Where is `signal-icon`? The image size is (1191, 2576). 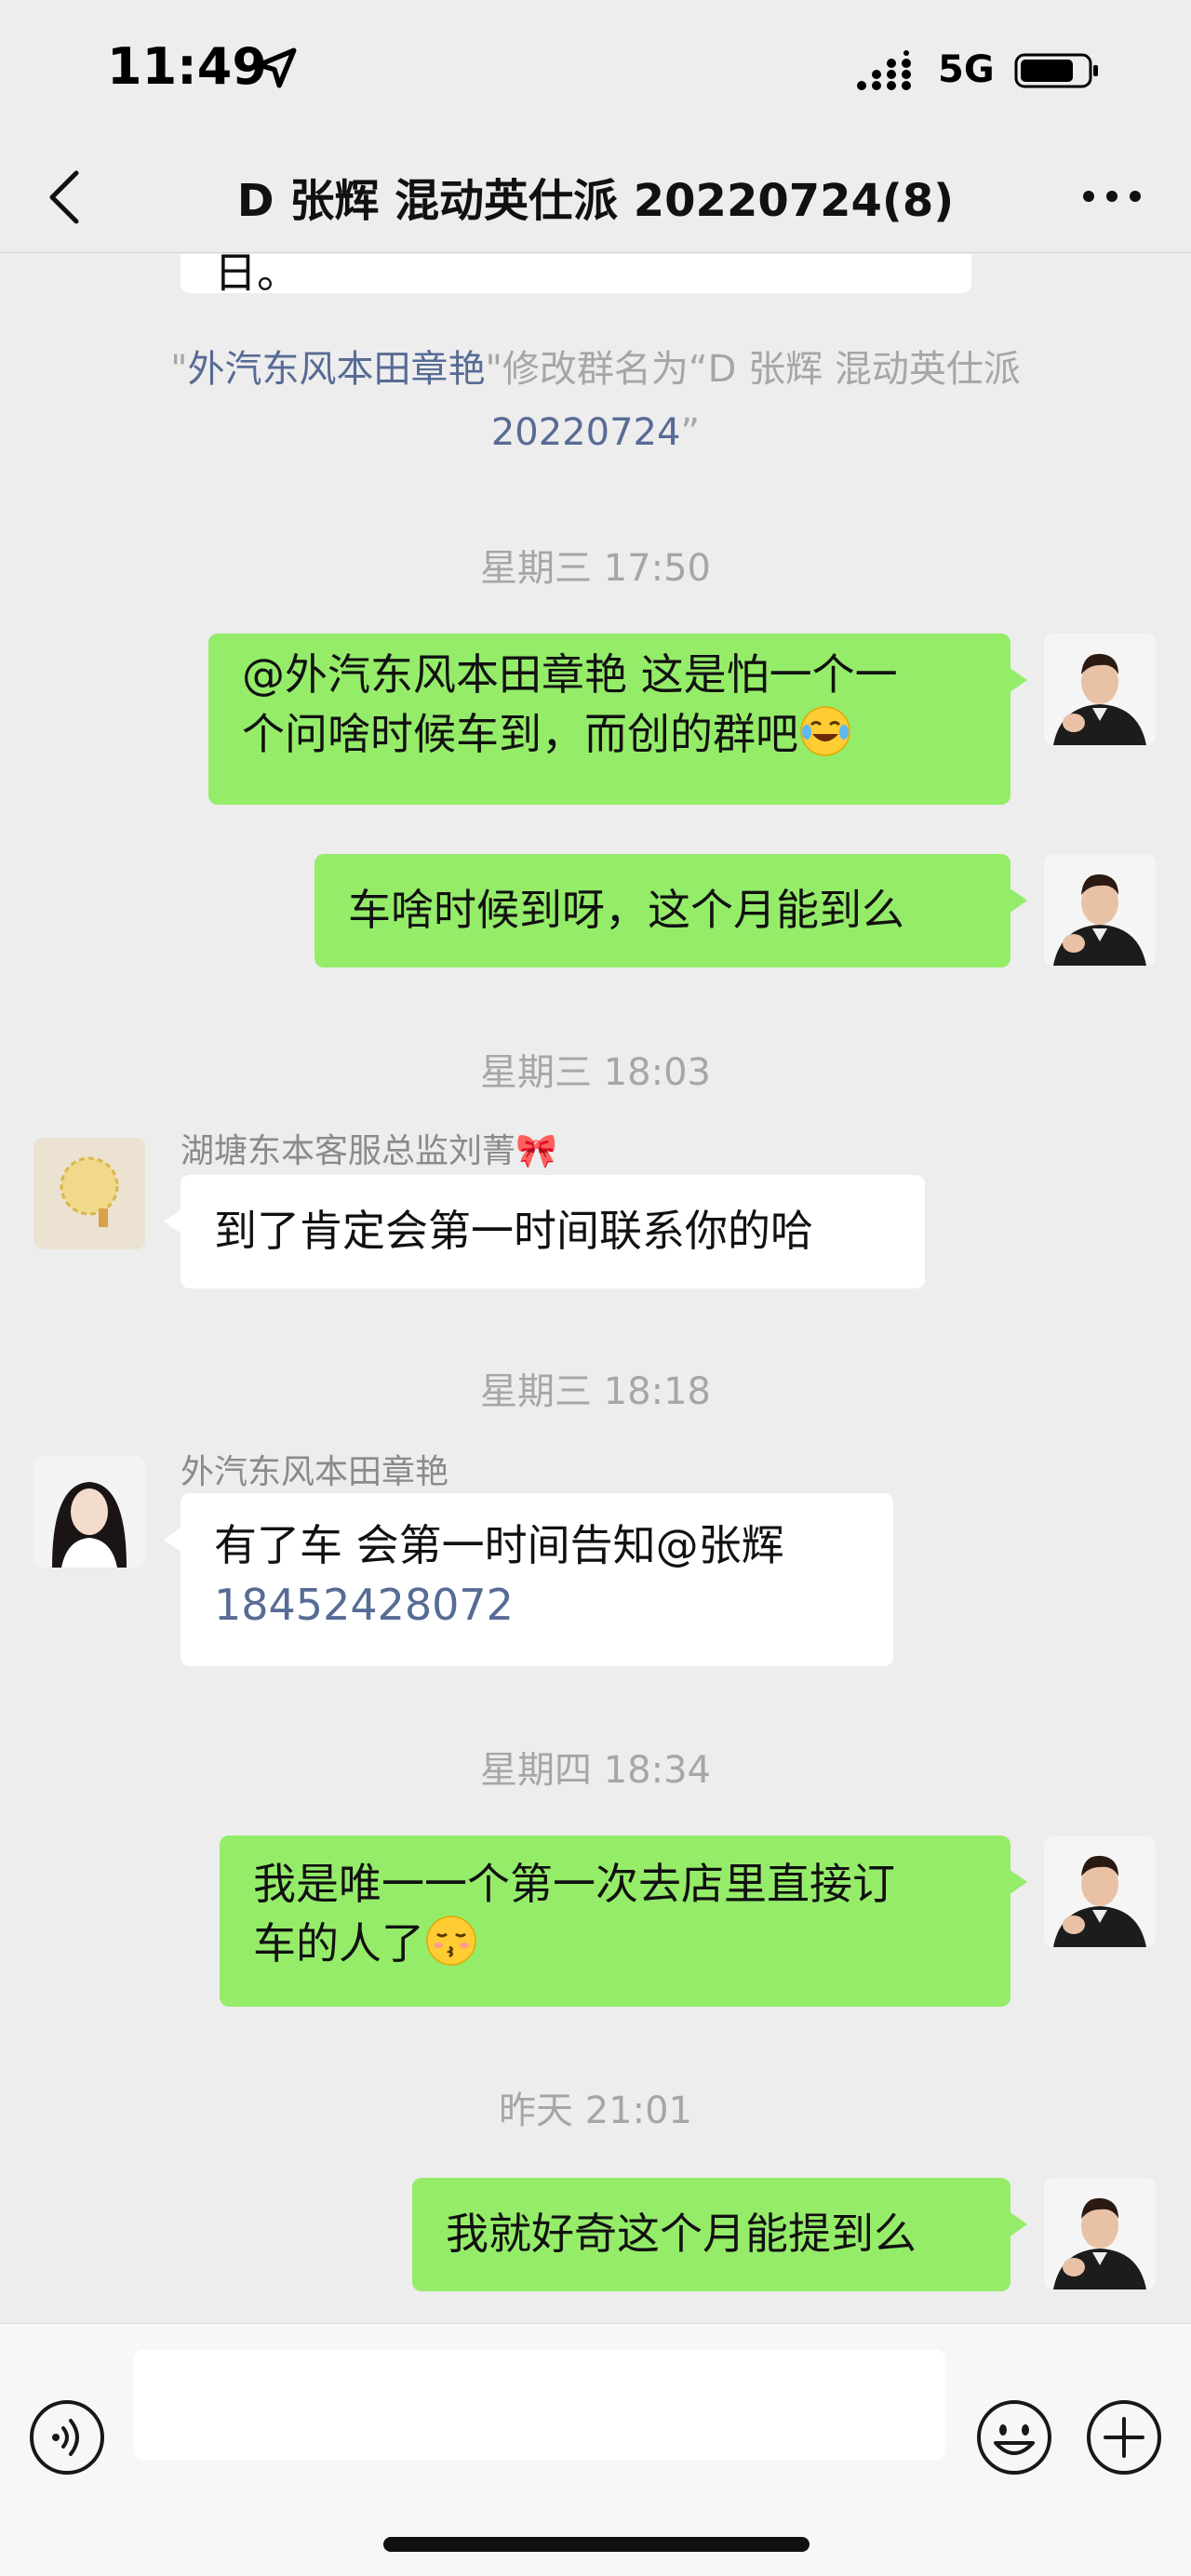
signal-icon is located at coordinates (884, 70).